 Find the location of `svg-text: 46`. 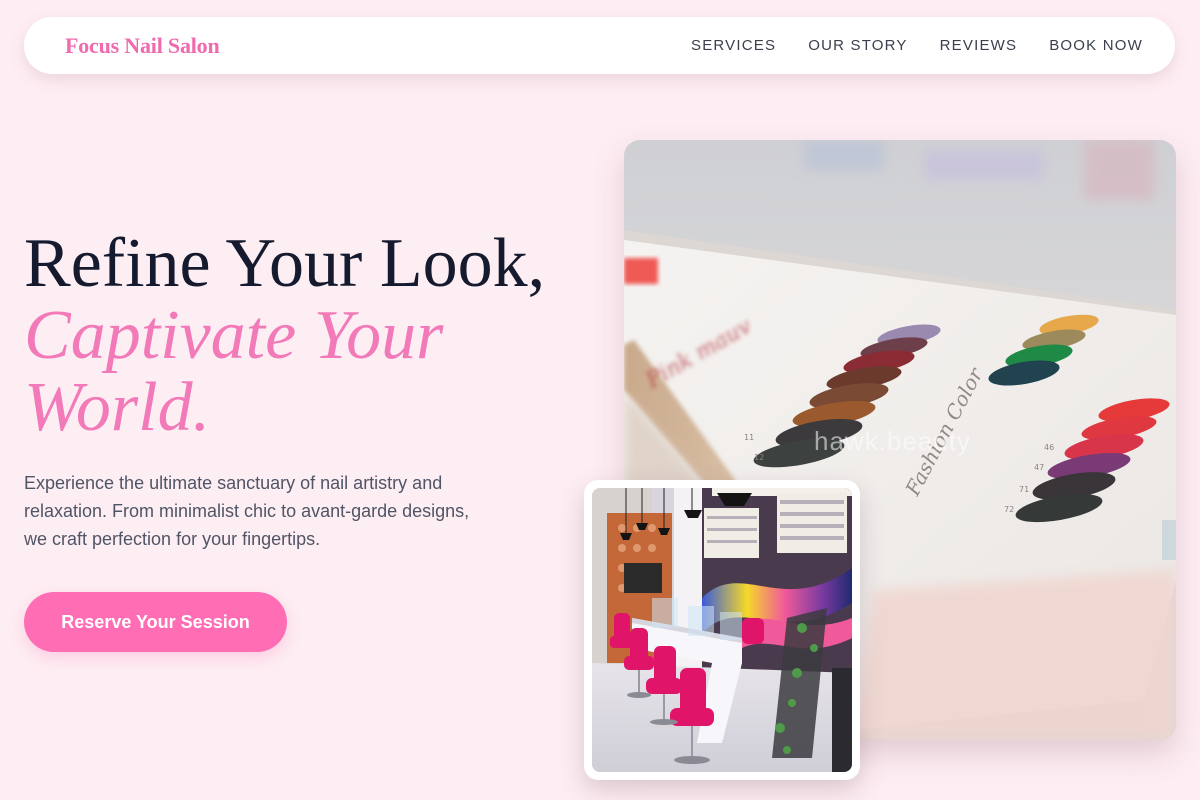

svg-text: 46 is located at coordinates (1049, 447).